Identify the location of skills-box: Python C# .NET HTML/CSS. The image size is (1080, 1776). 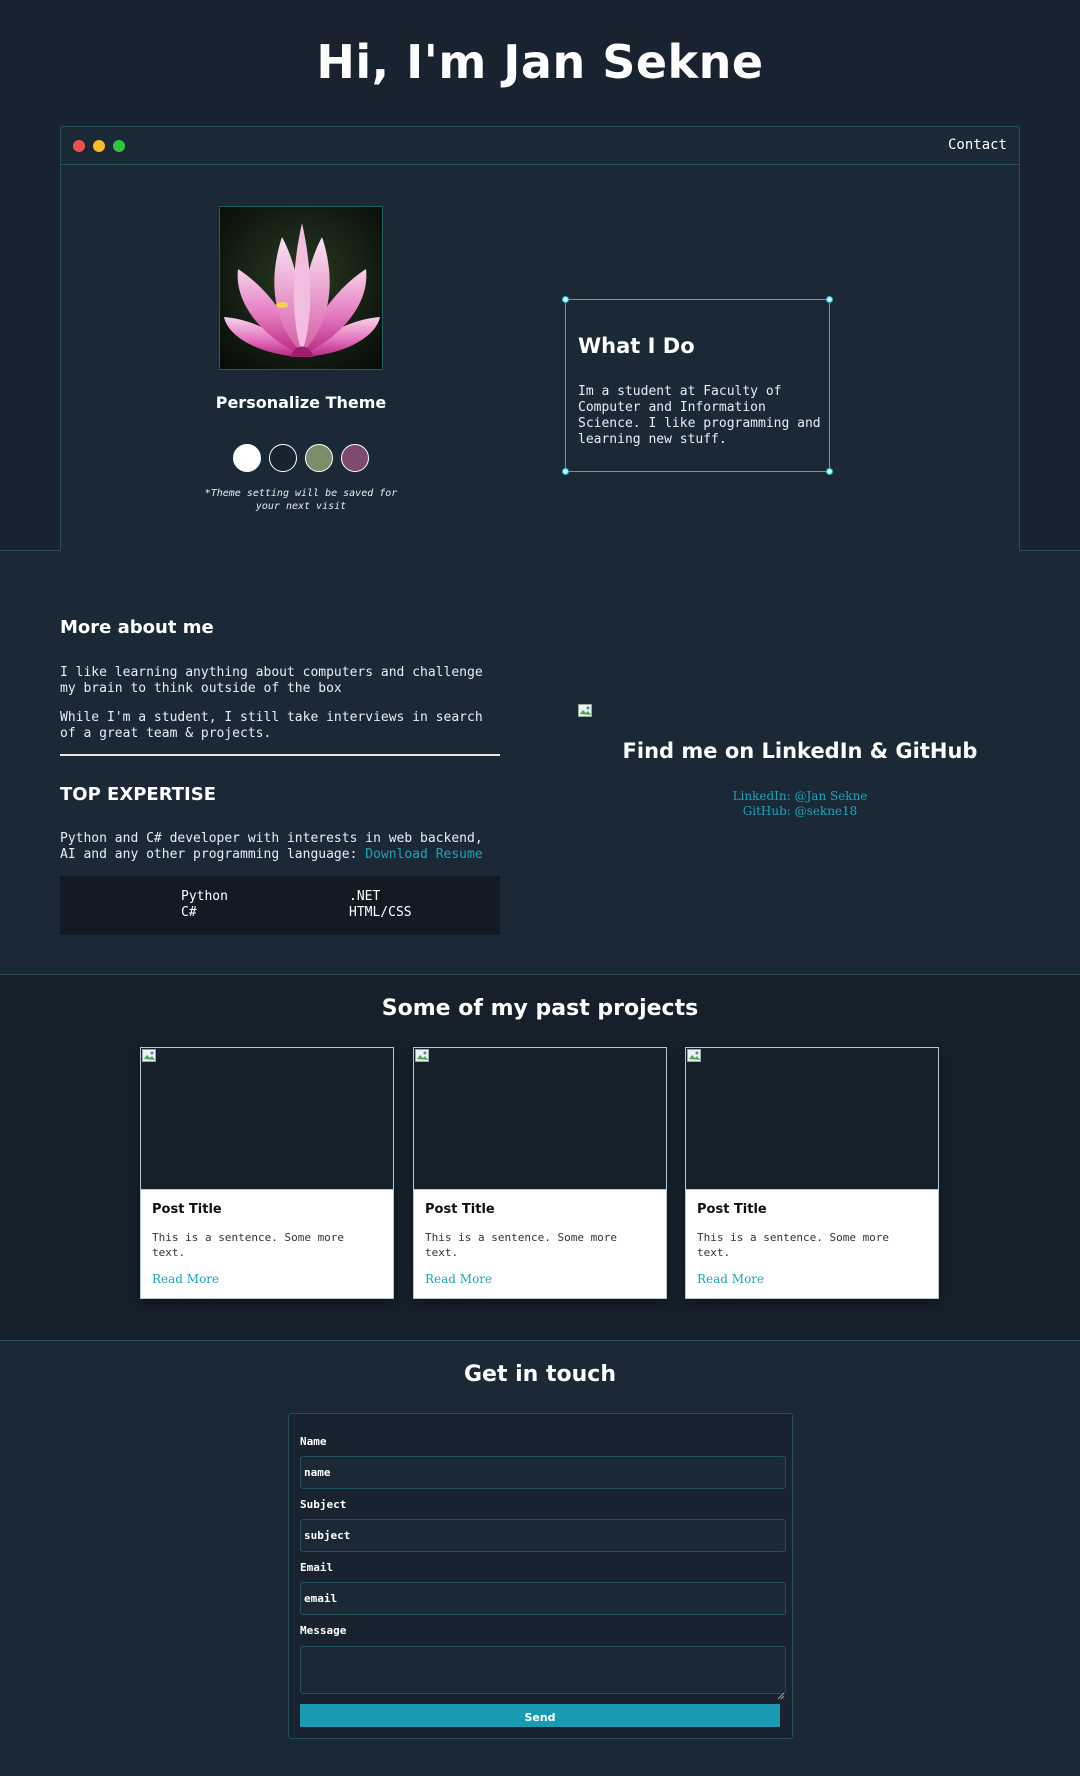
(280, 905).